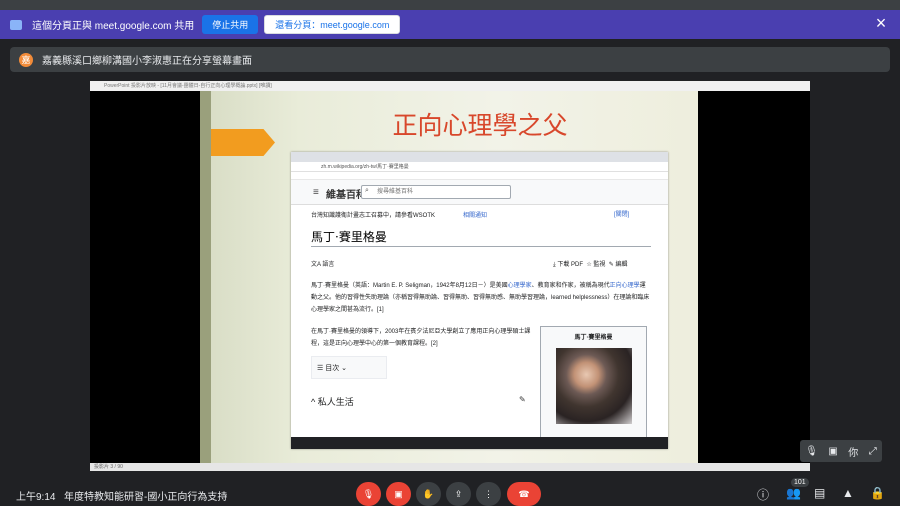 The image size is (900, 506). What do you see at coordinates (147, 61) in the screenshot?
I see `presenter-label: 嘉義縣溪口鄉柳溝國小李淑惠正在分享螢幕畫面` at bounding box center [147, 61].